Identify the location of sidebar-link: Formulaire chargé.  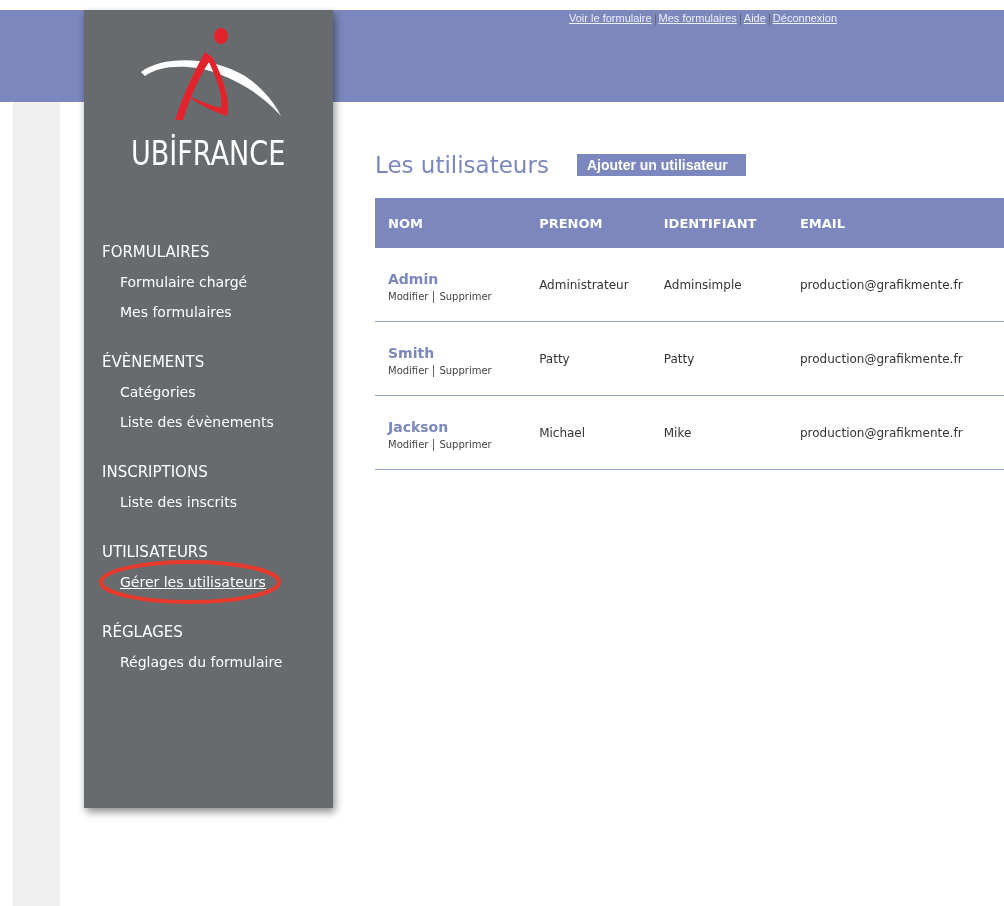
(184, 282).